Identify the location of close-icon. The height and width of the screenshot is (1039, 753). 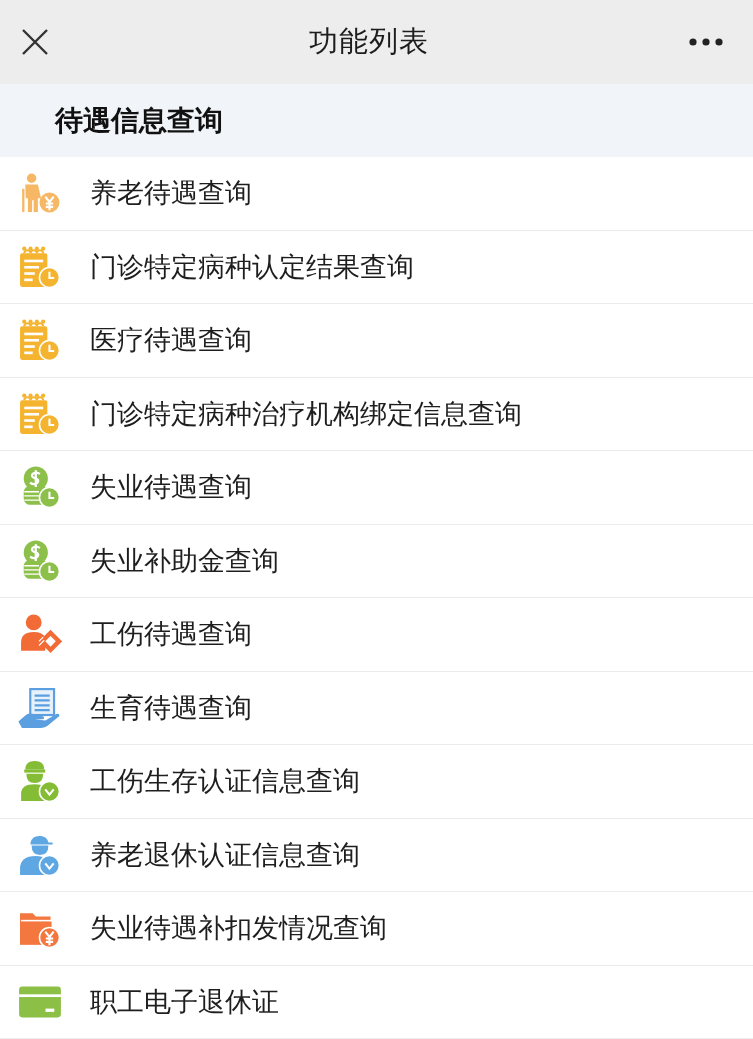
(35, 42).